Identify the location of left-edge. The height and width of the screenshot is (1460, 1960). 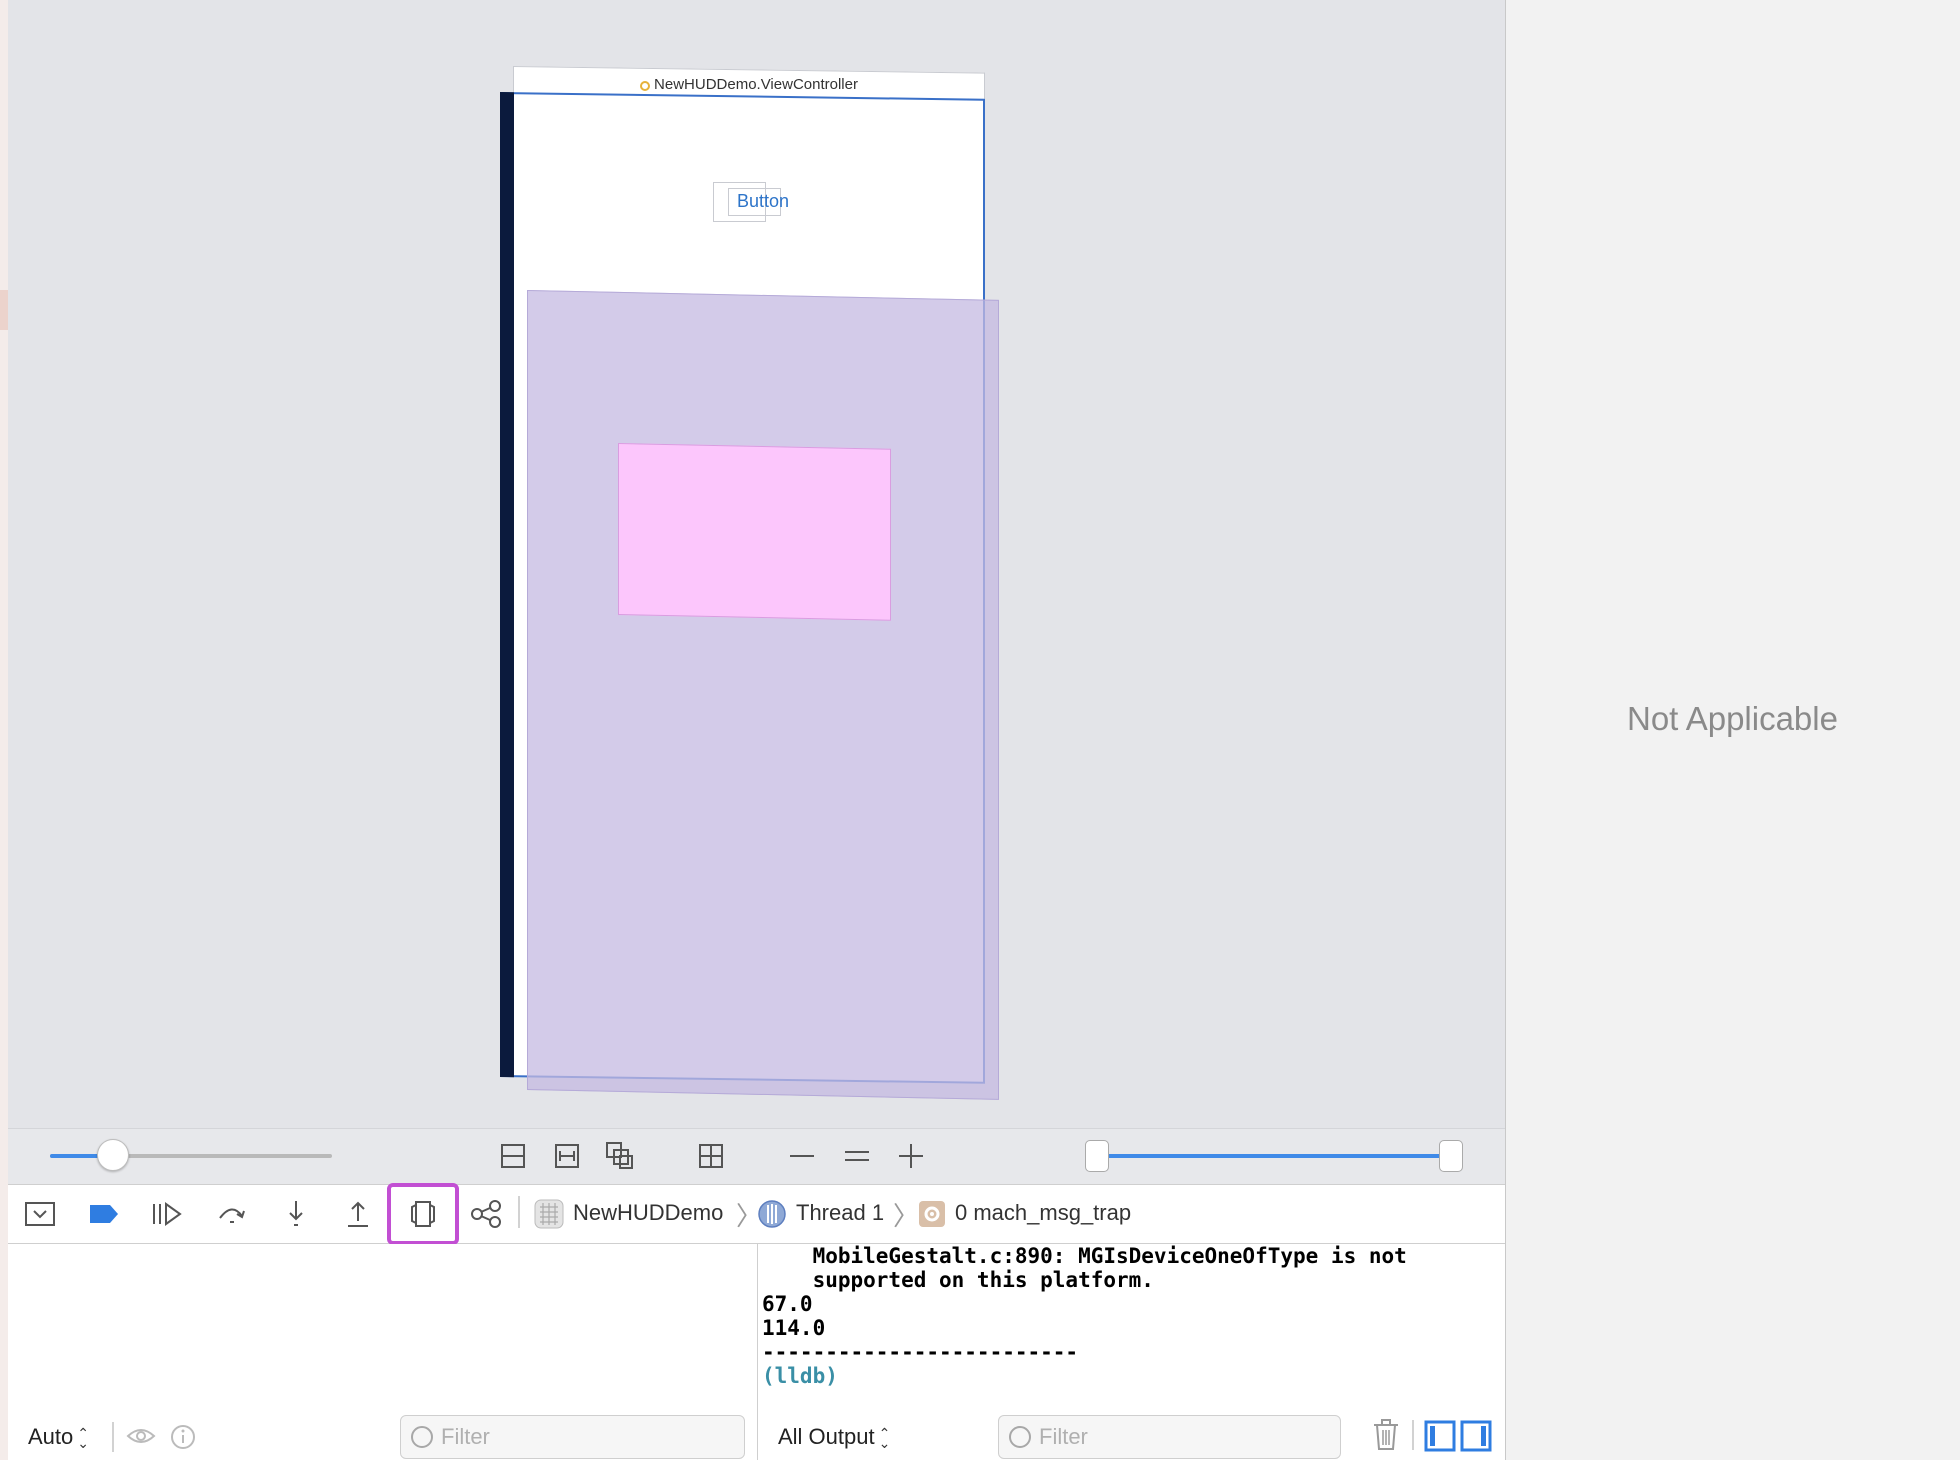
(4, 730).